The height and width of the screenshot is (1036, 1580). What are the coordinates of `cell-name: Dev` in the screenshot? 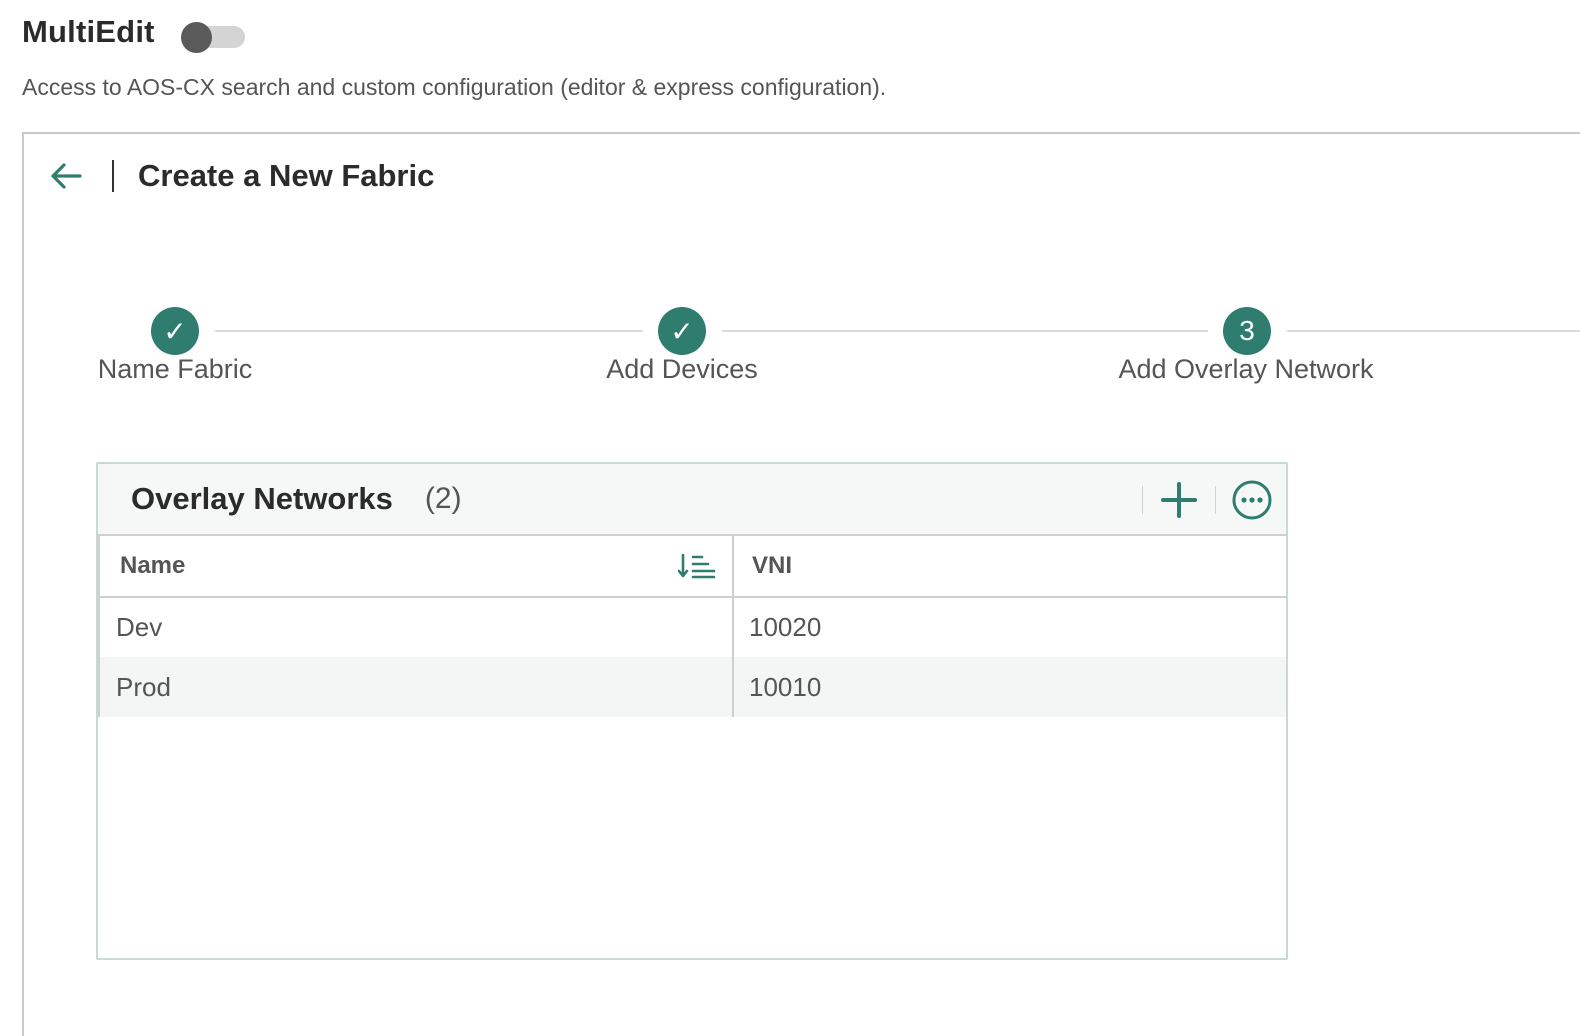 It's located at (416, 627).